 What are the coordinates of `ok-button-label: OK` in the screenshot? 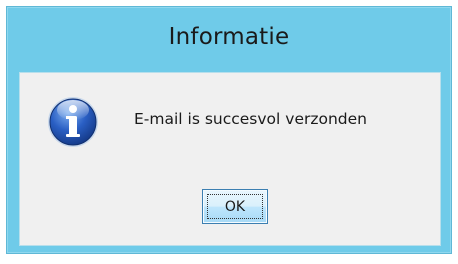 It's located at (235, 206).